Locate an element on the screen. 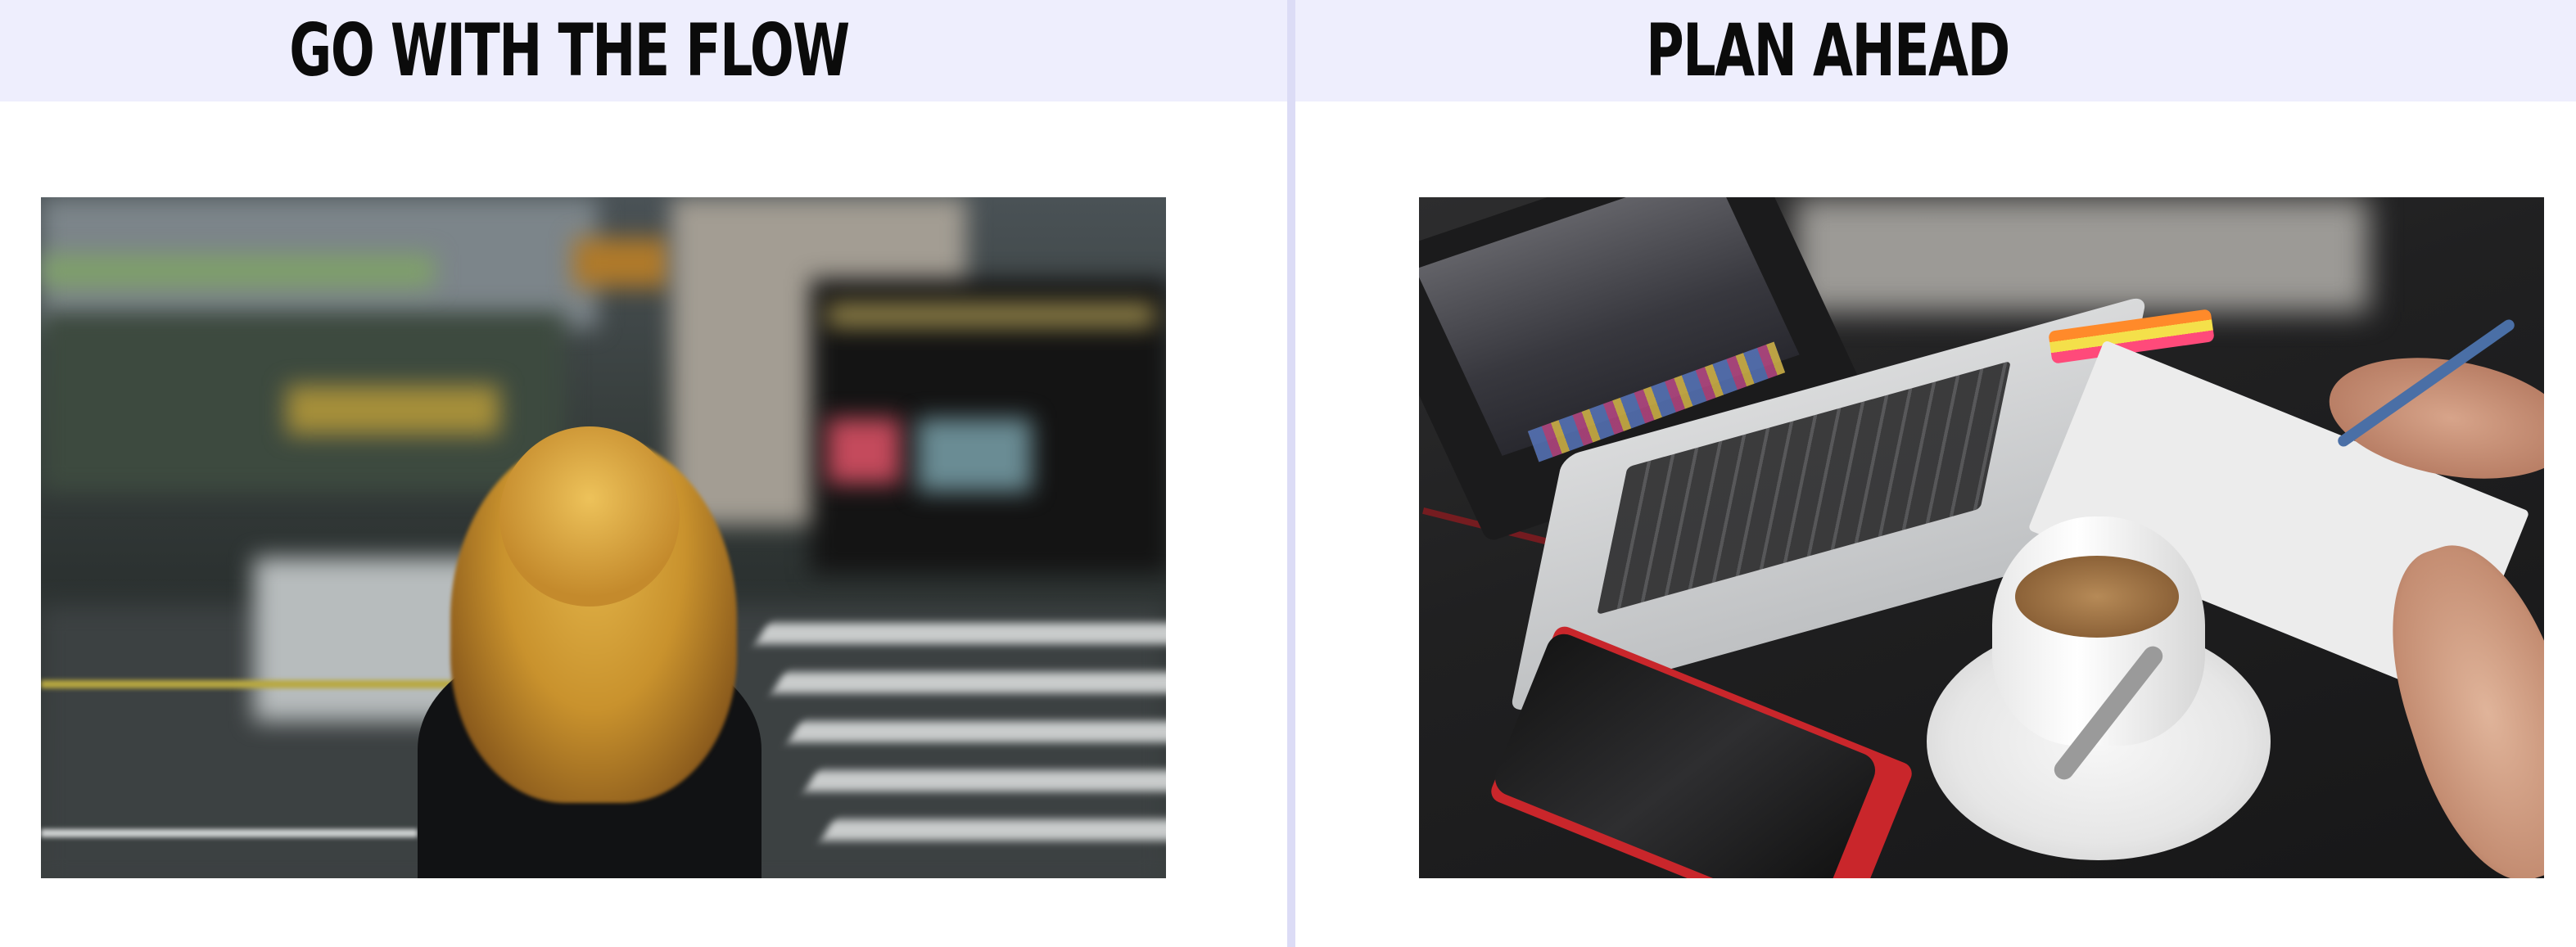 Image resolution: width=2576 pixels, height=947 pixels. blurred-ceiling-lights is located at coordinates (991, 315).